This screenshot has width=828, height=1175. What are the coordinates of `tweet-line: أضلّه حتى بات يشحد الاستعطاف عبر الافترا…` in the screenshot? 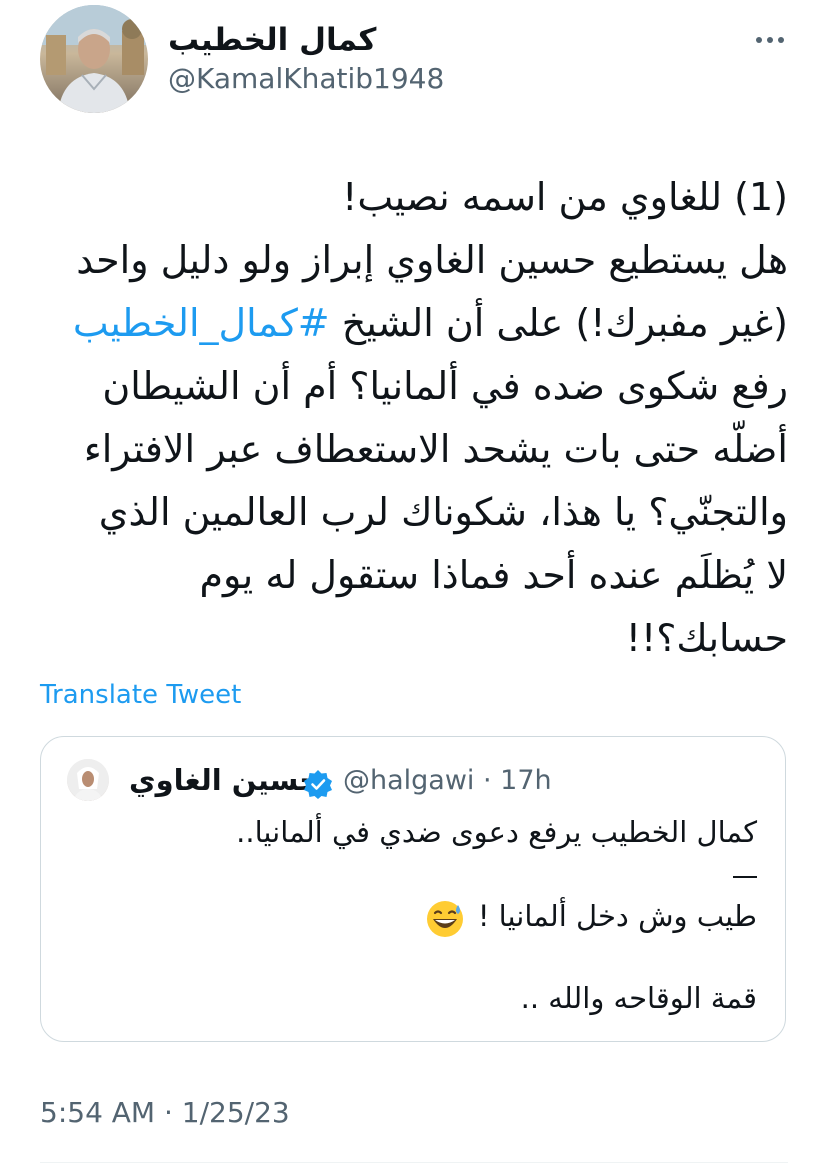 It's located at (435, 449).